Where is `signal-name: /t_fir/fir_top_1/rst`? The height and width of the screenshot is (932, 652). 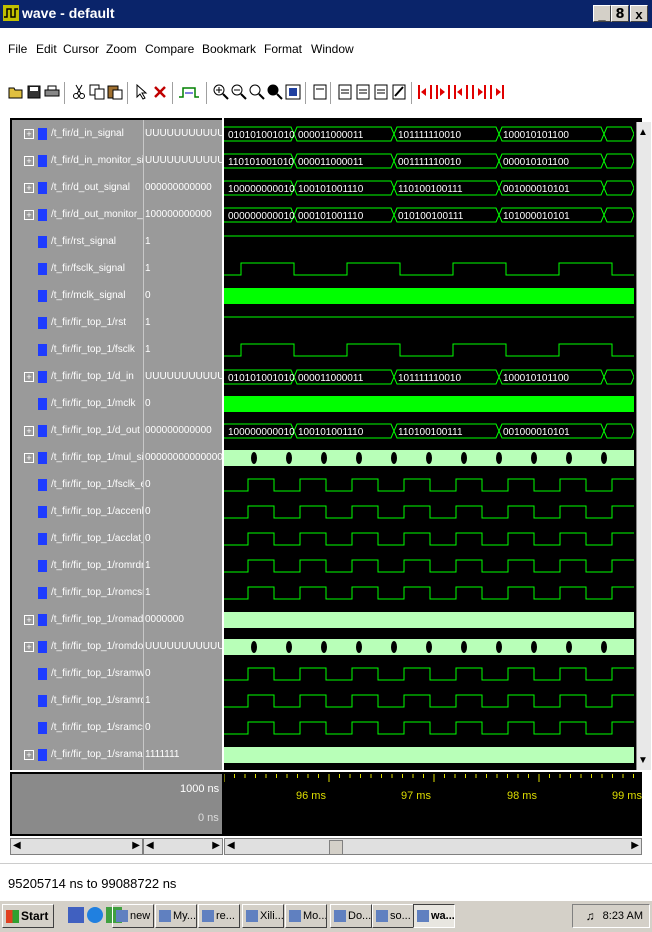 signal-name: /t_fir/fir_top_1/rst is located at coordinates (97, 322).